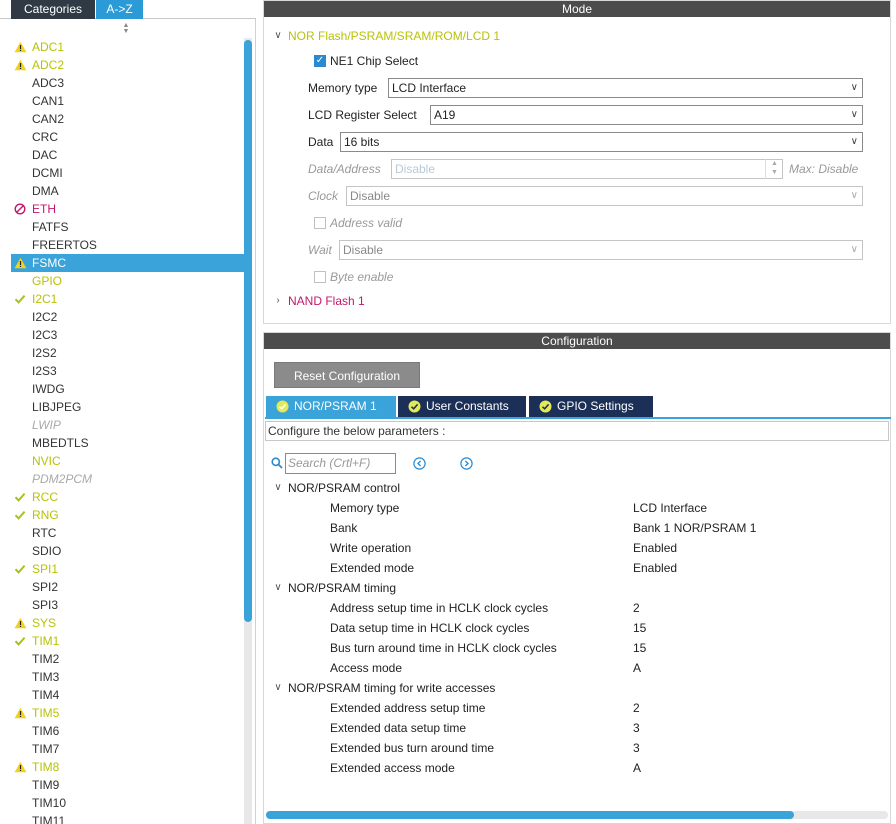 This screenshot has height=824, width=896. I want to click on peripheral-item-tim8: TIM8, so click(127, 767).